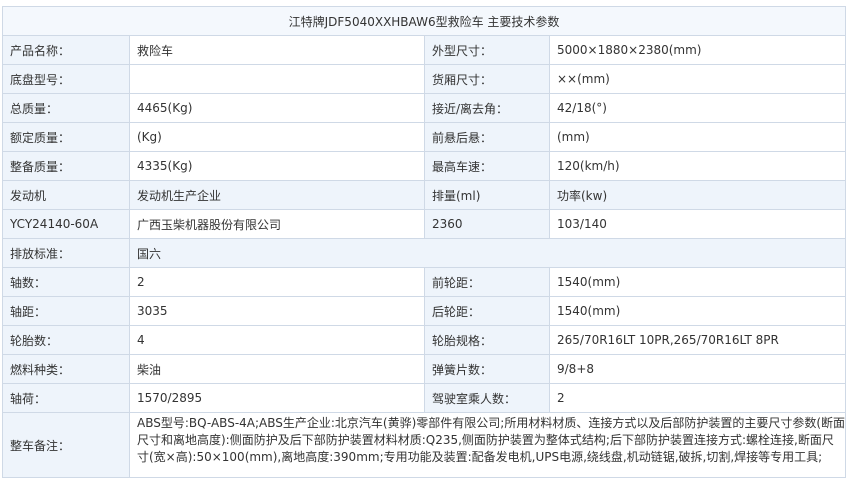 The image size is (848, 481). I want to click on row-label: 前悬后悬：, so click(487, 137).